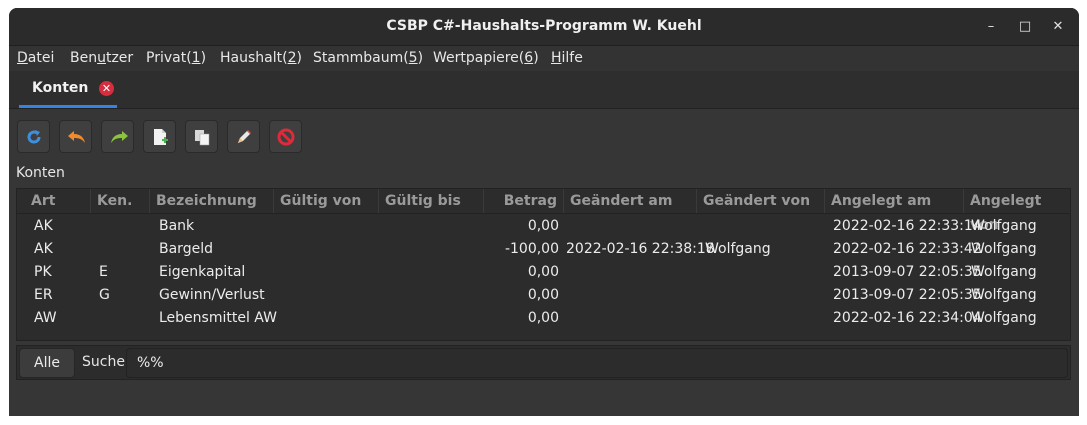 The width and height of the screenshot is (1087, 425). What do you see at coordinates (544, 90) in the screenshot?
I see `tab-strip: Konten ✕` at bounding box center [544, 90].